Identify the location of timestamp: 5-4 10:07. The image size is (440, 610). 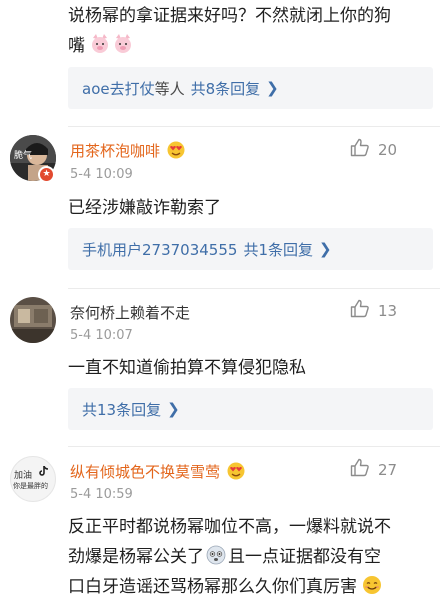
(101, 335).